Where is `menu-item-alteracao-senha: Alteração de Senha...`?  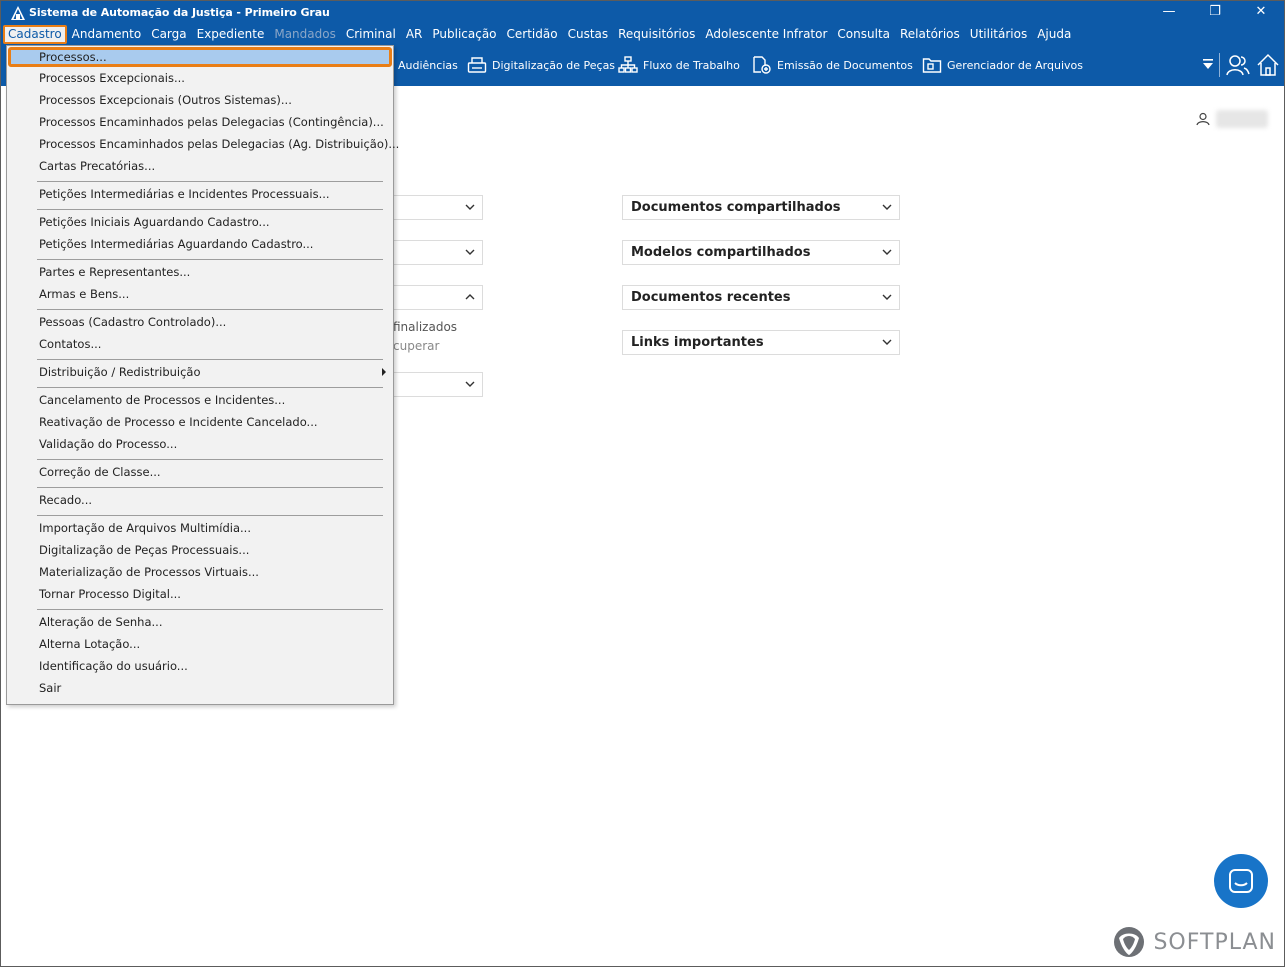 menu-item-alteracao-senha: Alteração de Senha... is located at coordinates (200, 622).